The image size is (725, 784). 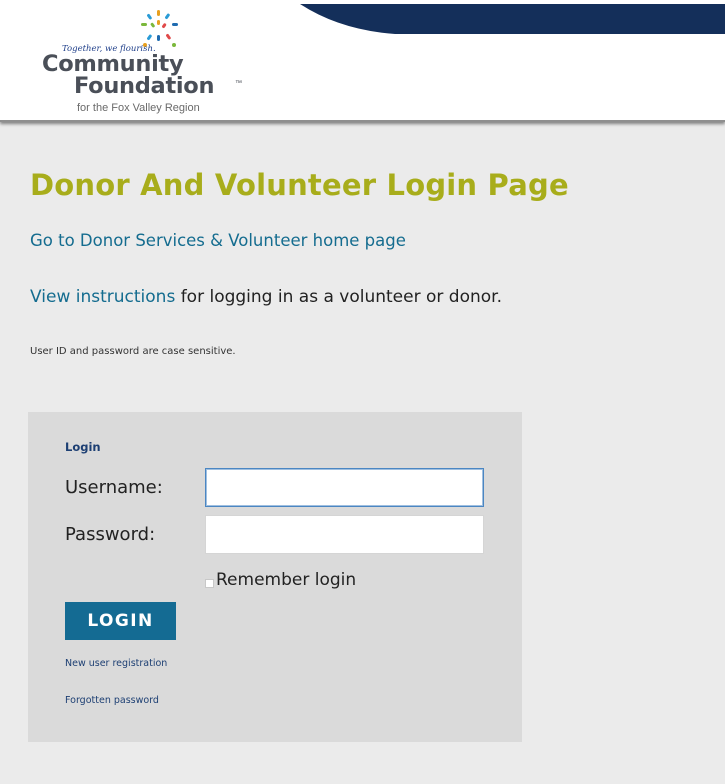 I want to click on remember-login-label: Remember login, so click(x=286, y=580).